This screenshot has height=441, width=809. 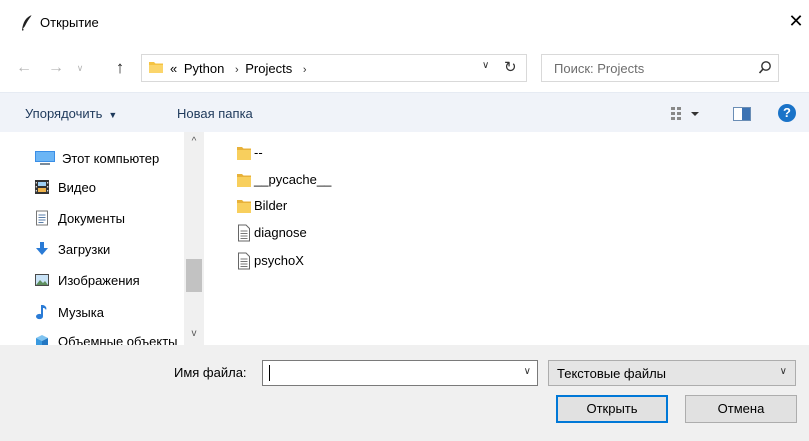 I want to click on address-bar: « Python › Projects › ∨ ↻, so click(x=334, y=68).